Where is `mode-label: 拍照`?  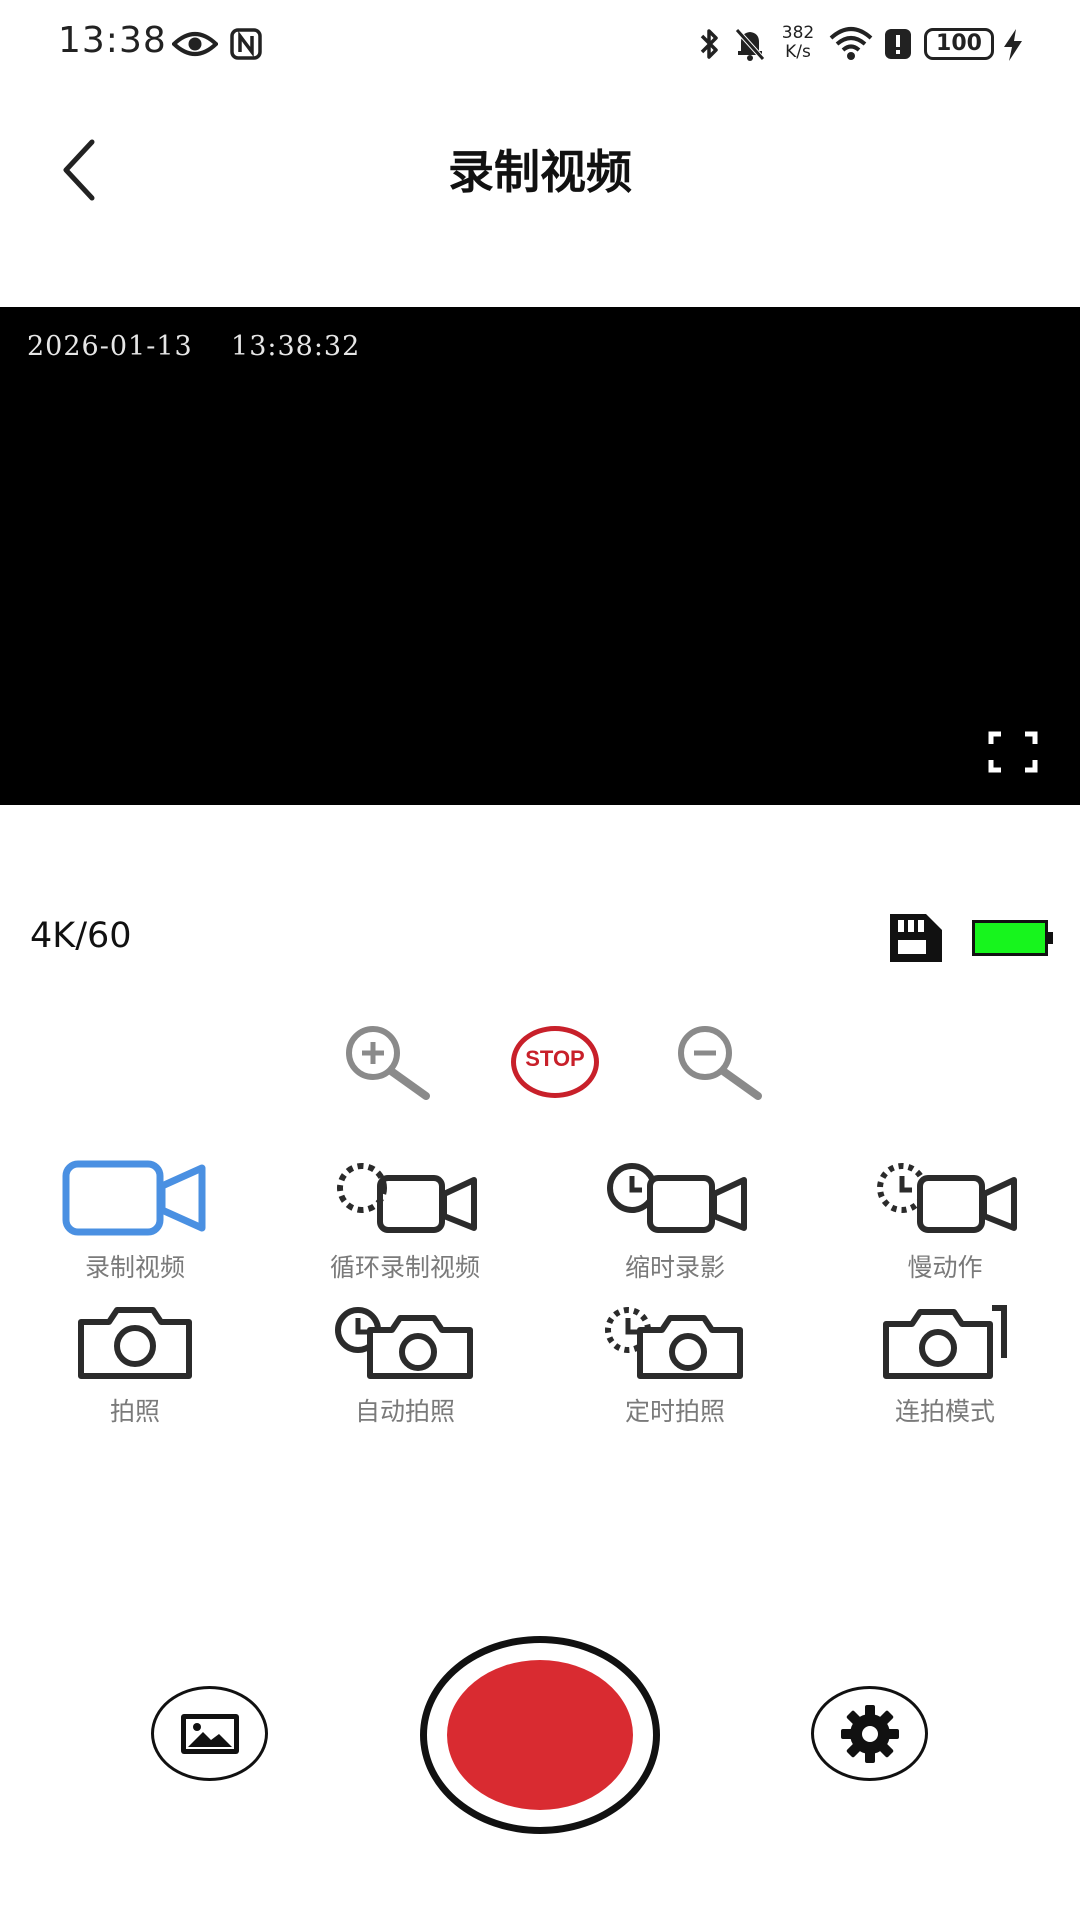 mode-label: 拍照 is located at coordinates (134, 1411).